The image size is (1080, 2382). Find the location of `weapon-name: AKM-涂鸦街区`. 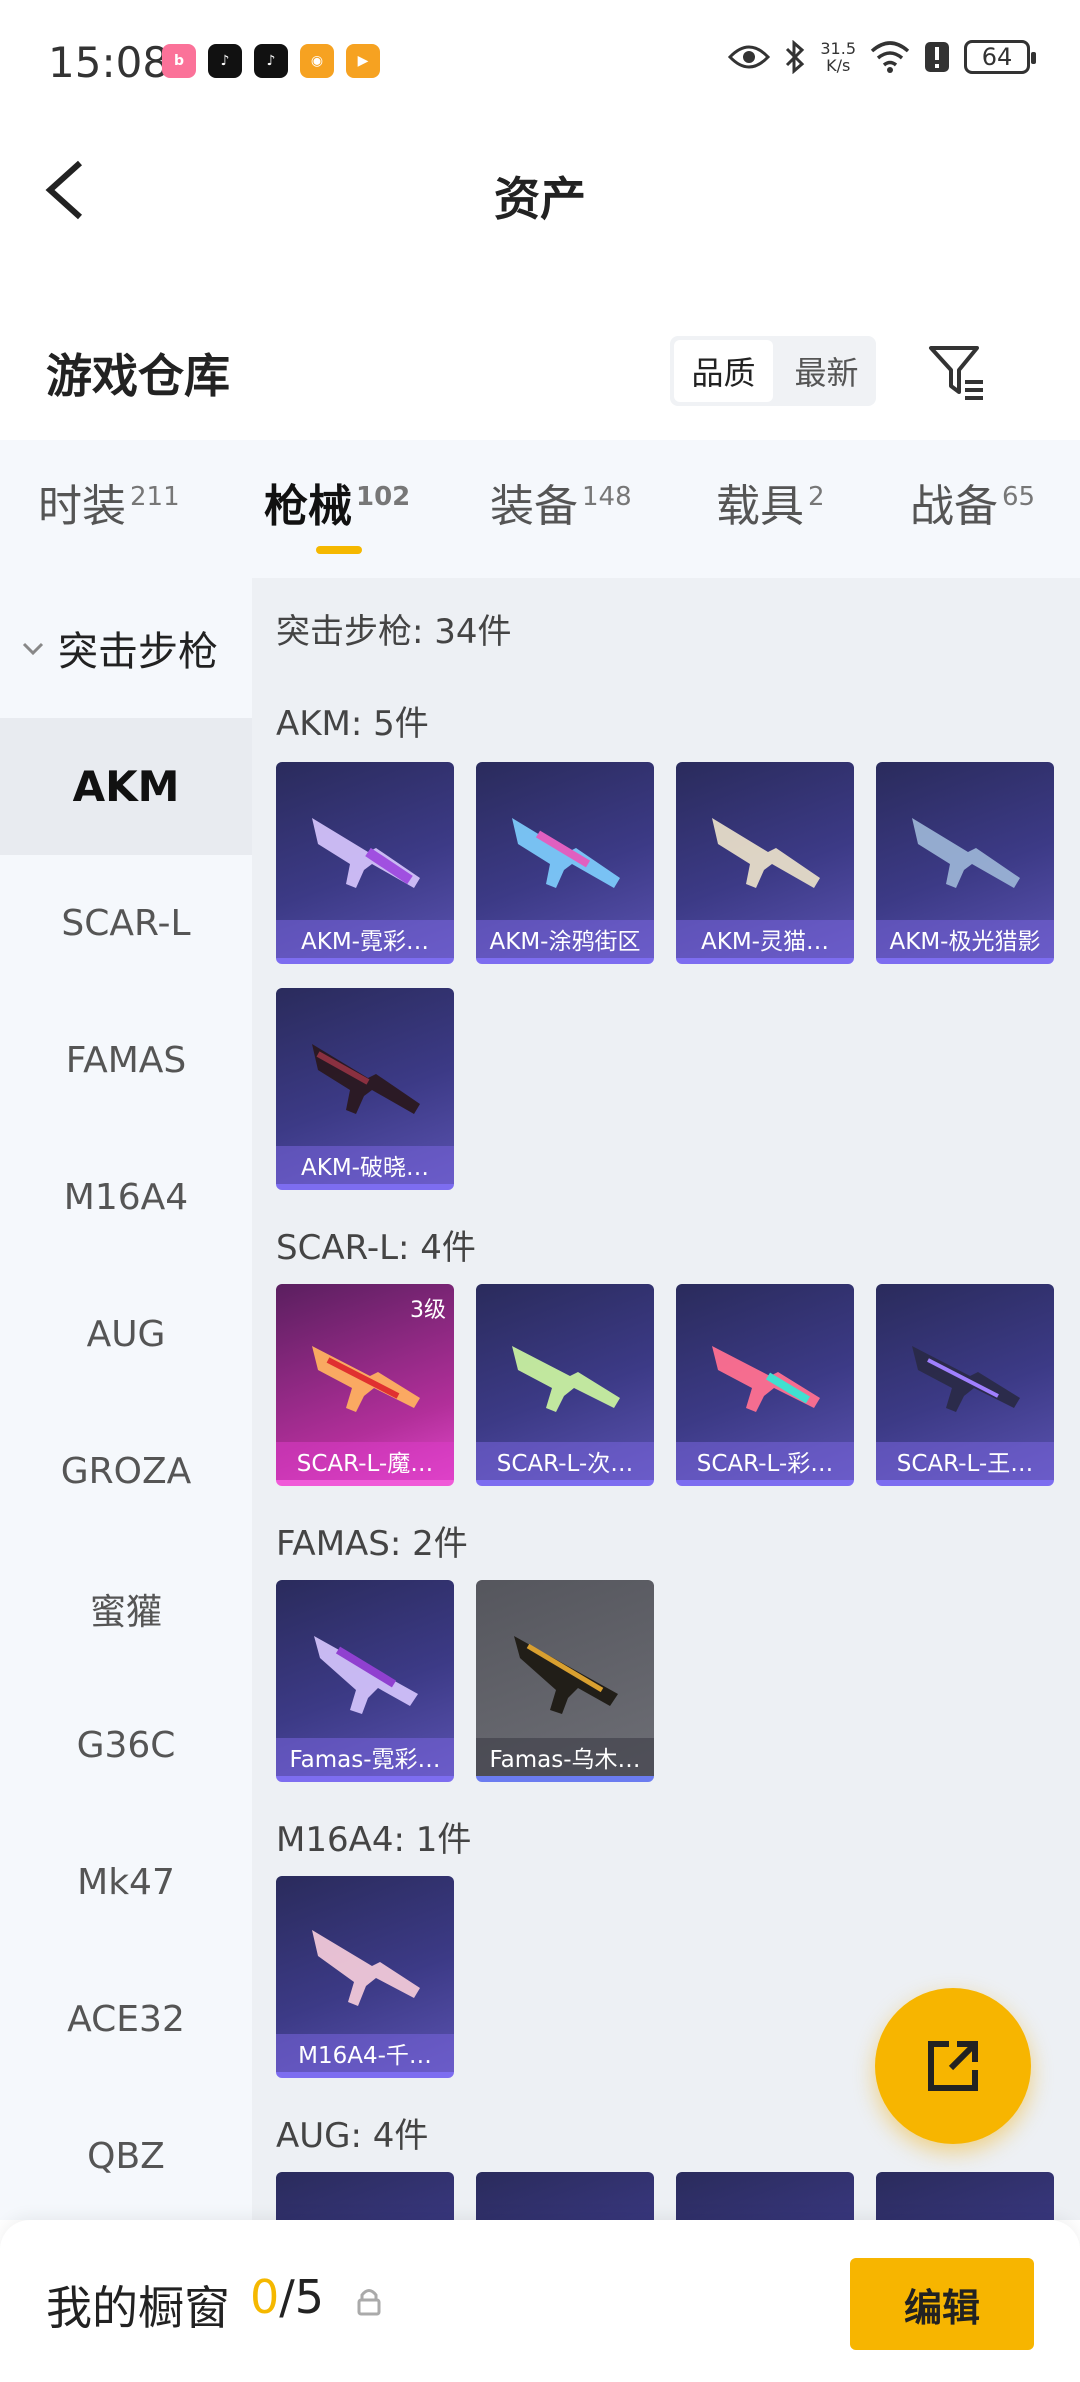

weapon-name: AKM-涂鸦街区 is located at coordinates (565, 939).